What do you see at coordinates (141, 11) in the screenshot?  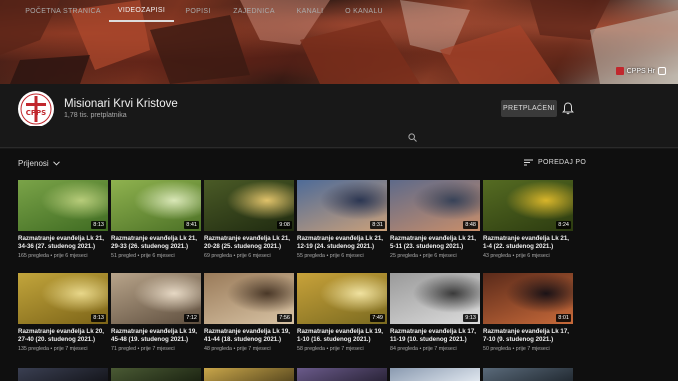 I see `tab-videos: VIDEOZAPISI` at bounding box center [141, 11].